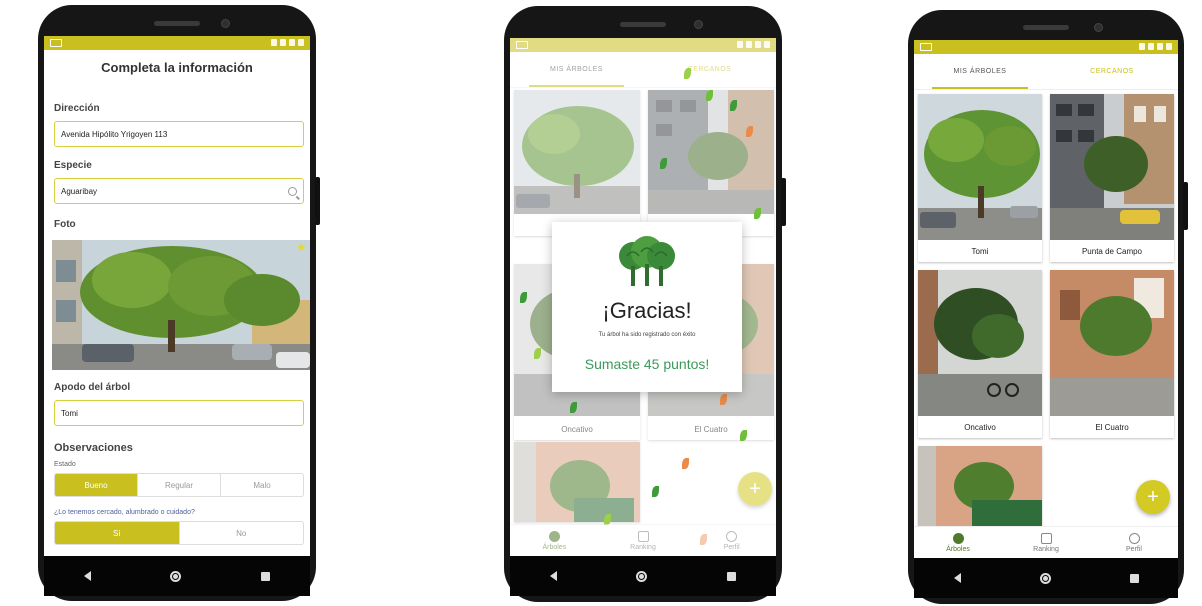 Image resolution: width=1202 pixels, height=606 pixels. I want to click on tree-card-name: Tomi, so click(980, 251).